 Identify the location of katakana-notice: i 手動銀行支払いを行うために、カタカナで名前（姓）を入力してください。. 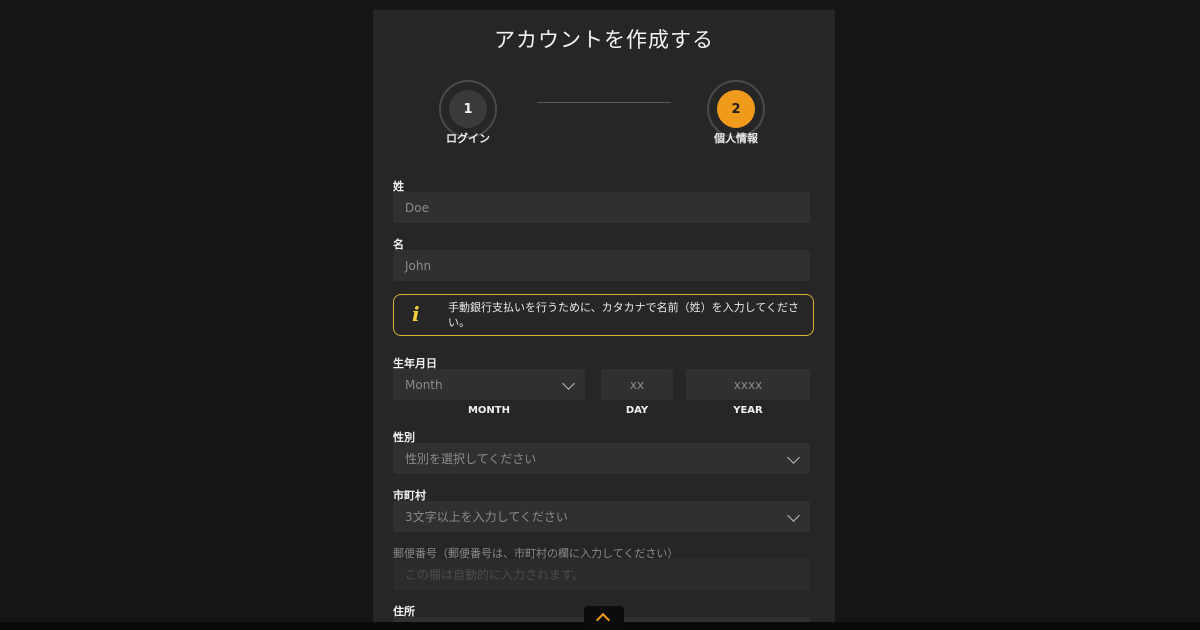
(603, 315).